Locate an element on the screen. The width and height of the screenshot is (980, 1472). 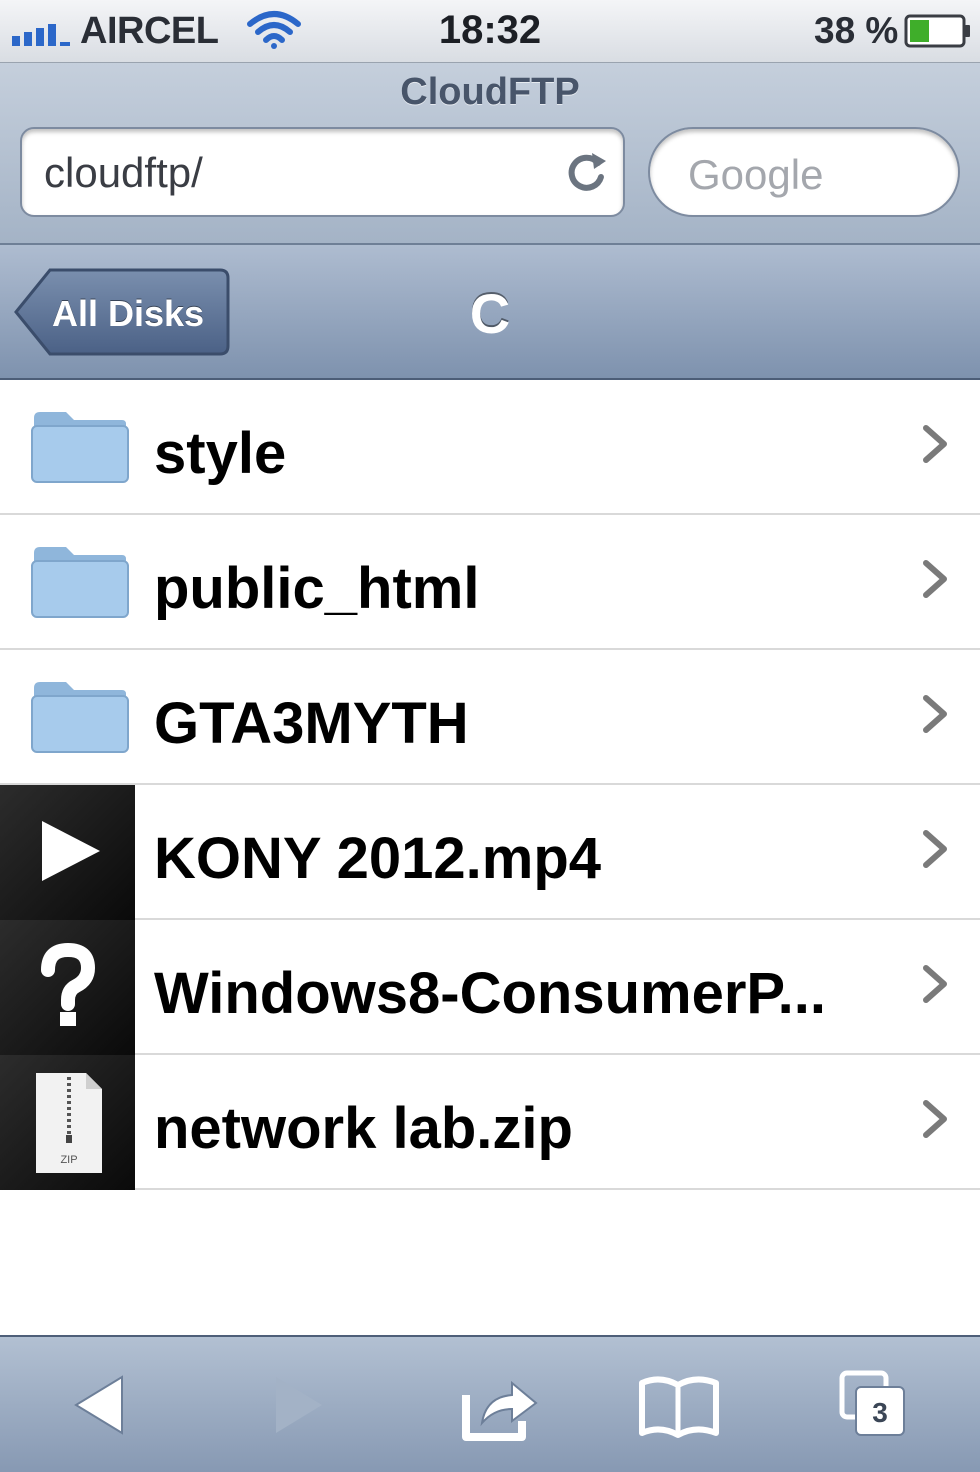
zip-thumbnail: ZIP is located at coordinates (67, 1122).